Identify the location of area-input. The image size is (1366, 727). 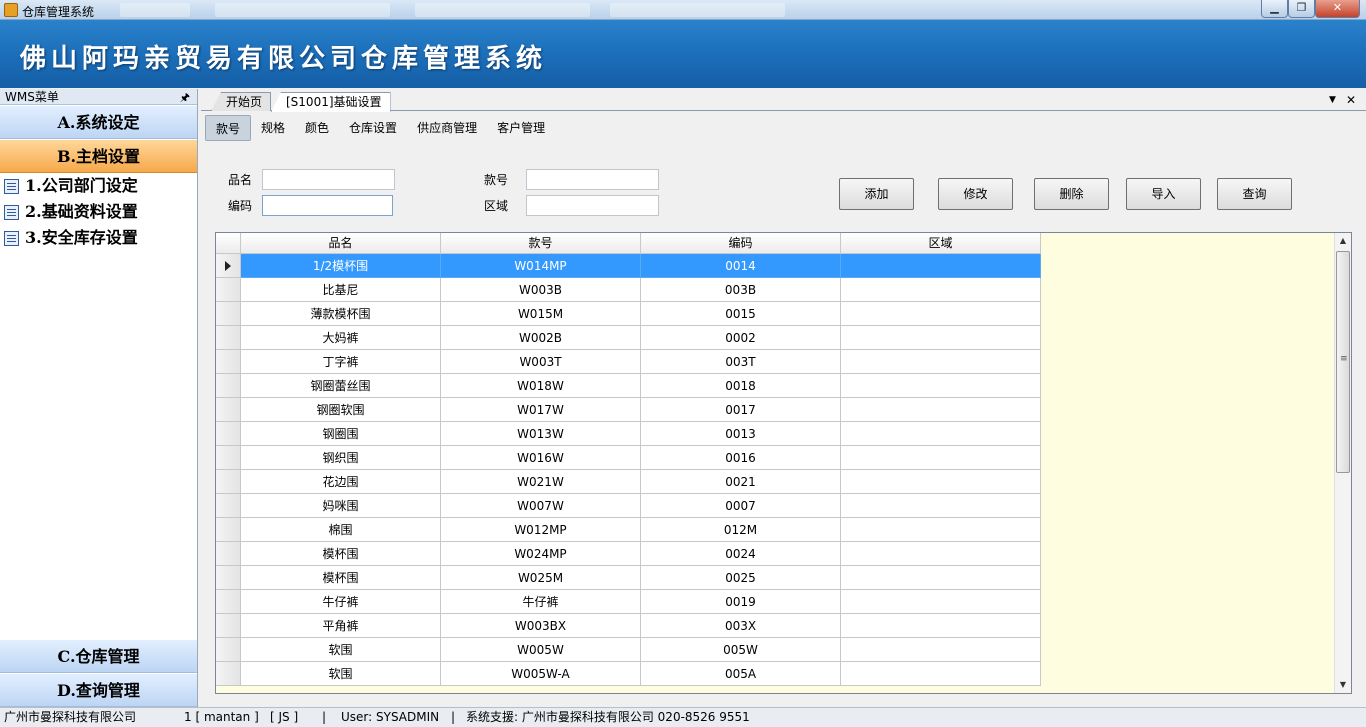
(592, 205).